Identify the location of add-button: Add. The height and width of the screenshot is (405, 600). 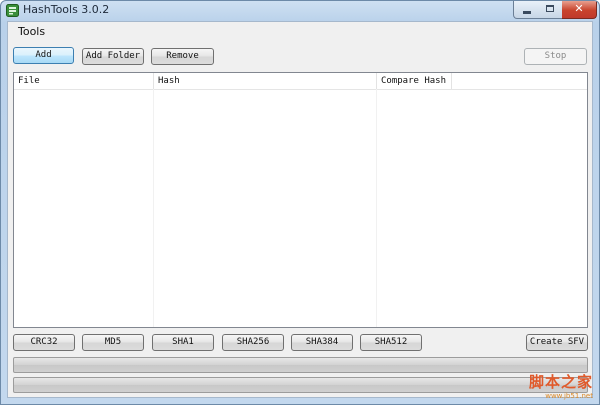
(43, 55).